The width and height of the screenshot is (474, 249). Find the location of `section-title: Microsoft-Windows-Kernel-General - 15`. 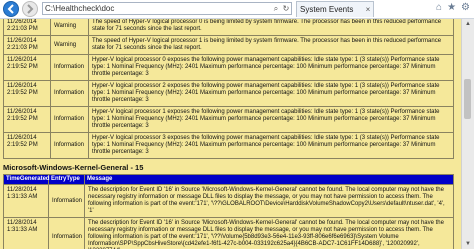

section-title: Microsoft-Windows-Kernel-General - 15 is located at coordinates (73, 167).